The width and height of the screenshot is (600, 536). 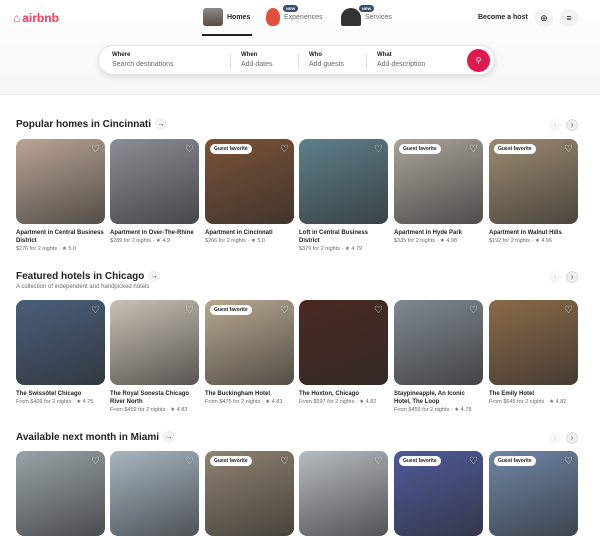 What do you see at coordinates (478, 60) in the screenshot?
I see `search-button: ⚲` at bounding box center [478, 60].